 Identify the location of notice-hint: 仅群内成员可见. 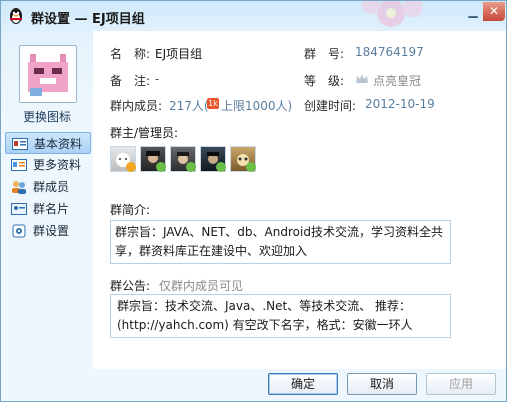
(201, 286).